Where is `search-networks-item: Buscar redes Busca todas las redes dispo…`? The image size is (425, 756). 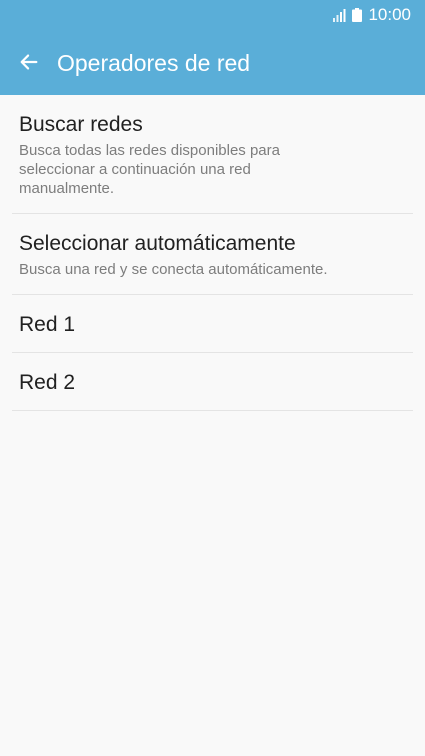
search-networks-item: Buscar redes Busca todas las redes dispo… is located at coordinates (212, 154).